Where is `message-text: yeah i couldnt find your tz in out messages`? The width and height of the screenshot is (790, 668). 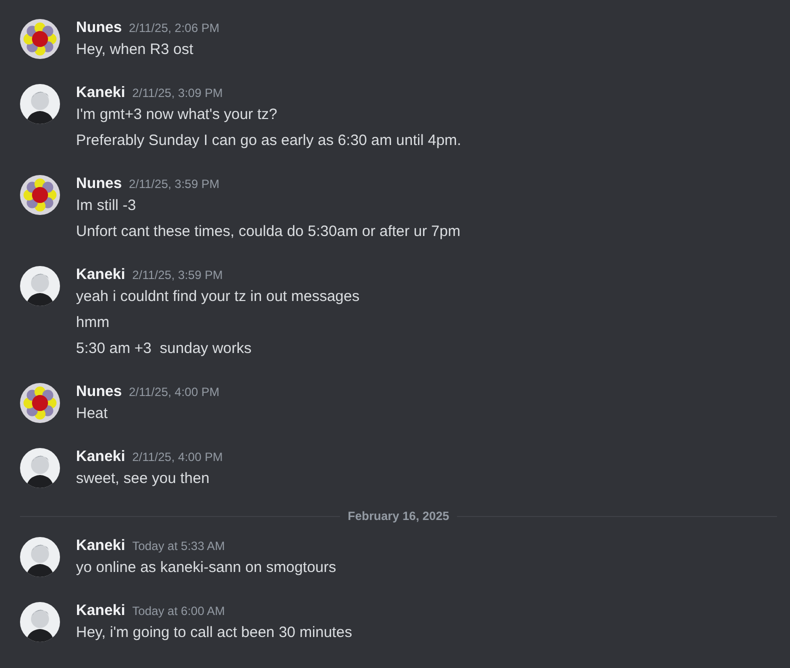 message-text: yeah i couldnt find your tz in out messages is located at coordinates (218, 297).